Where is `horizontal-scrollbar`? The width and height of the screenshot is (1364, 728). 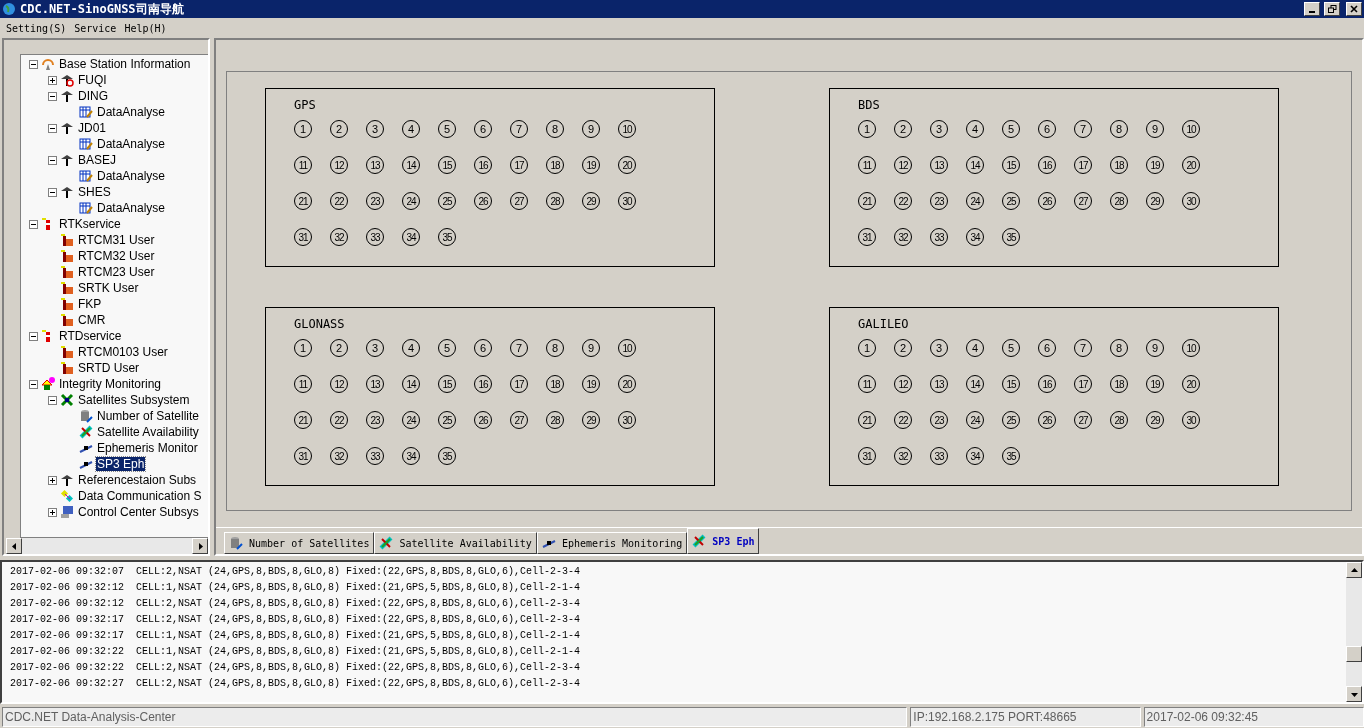
horizontal-scrollbar is located at coordinates (107, 546).